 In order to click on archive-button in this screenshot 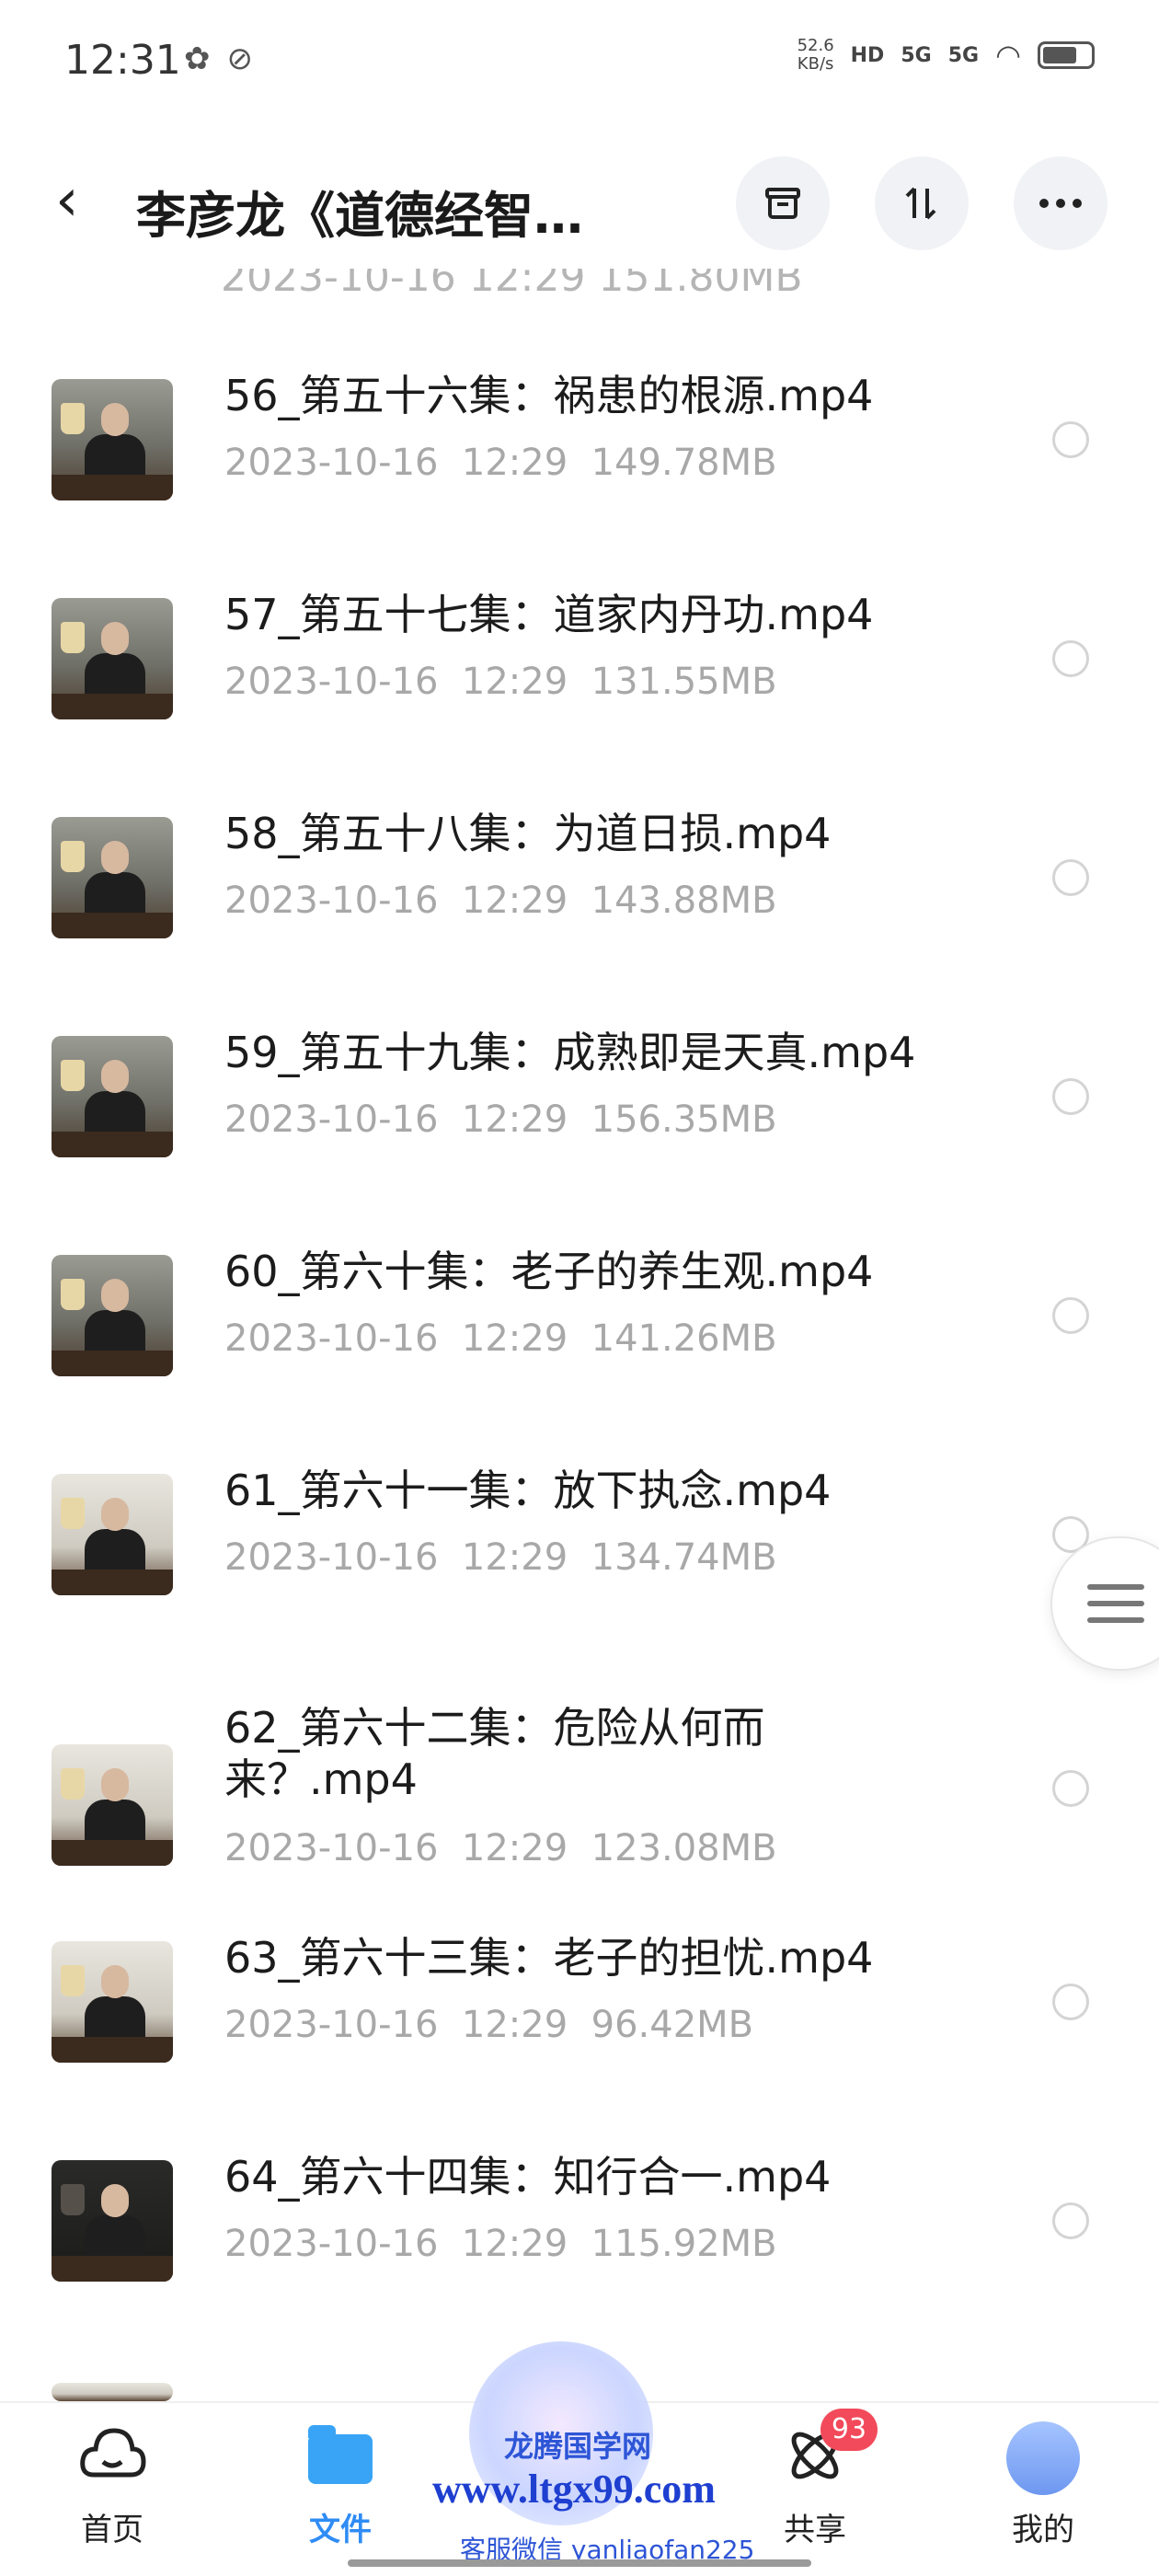, I will do `click(783, 203)`.